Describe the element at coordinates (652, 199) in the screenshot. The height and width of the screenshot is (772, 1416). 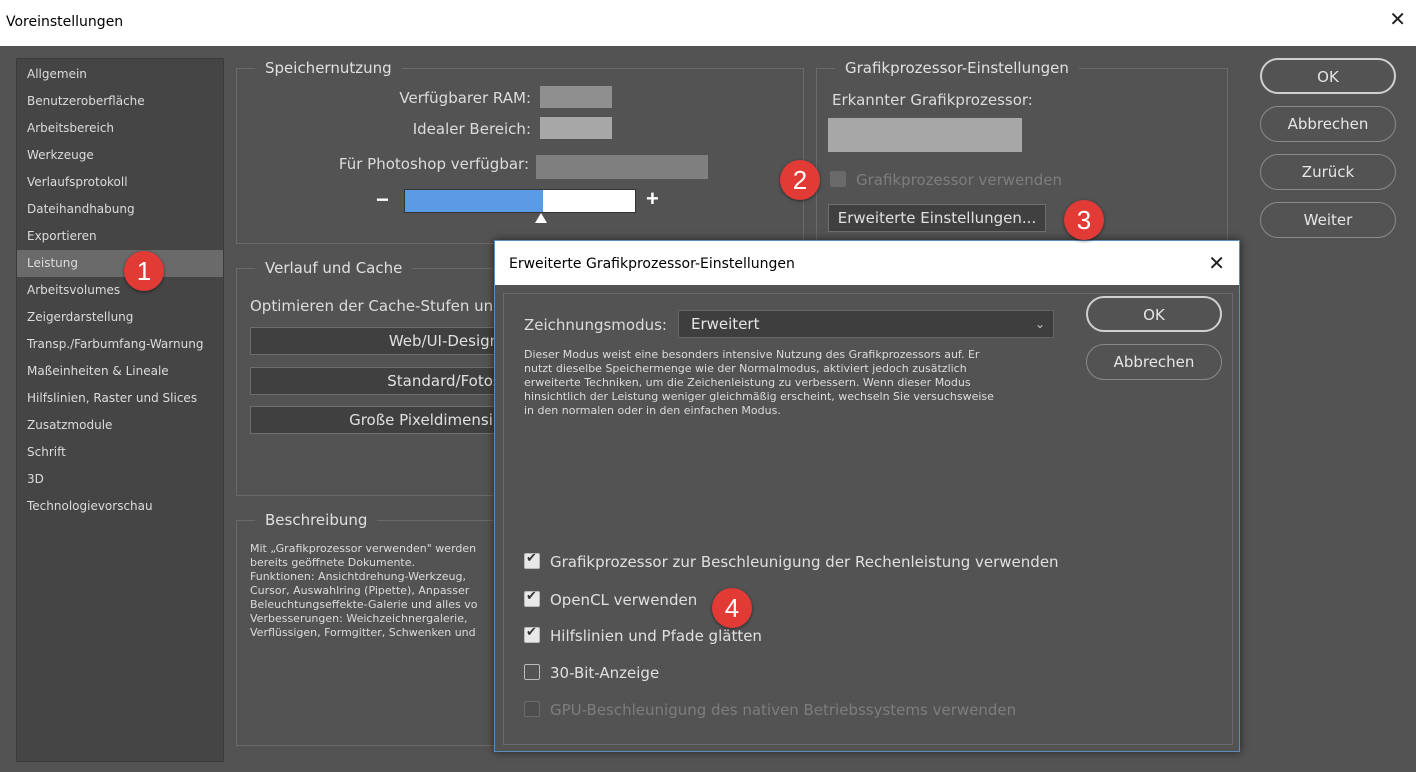
I see `plus-icon: +` at that location.